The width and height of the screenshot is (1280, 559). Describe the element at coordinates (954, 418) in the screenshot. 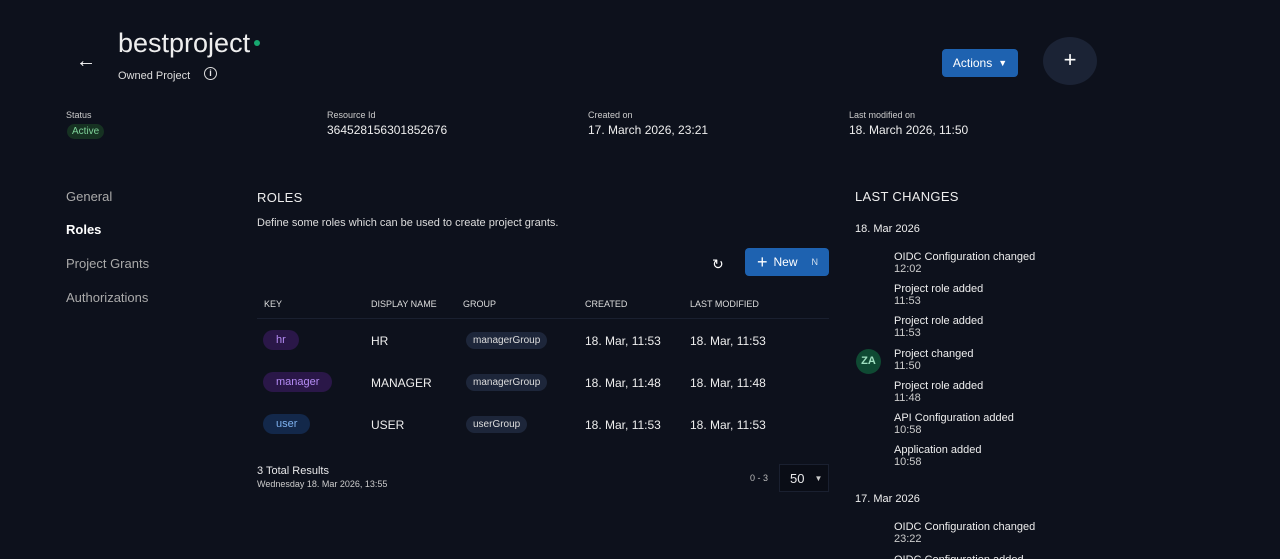

I see `event-text: API Configuration added` at that location.